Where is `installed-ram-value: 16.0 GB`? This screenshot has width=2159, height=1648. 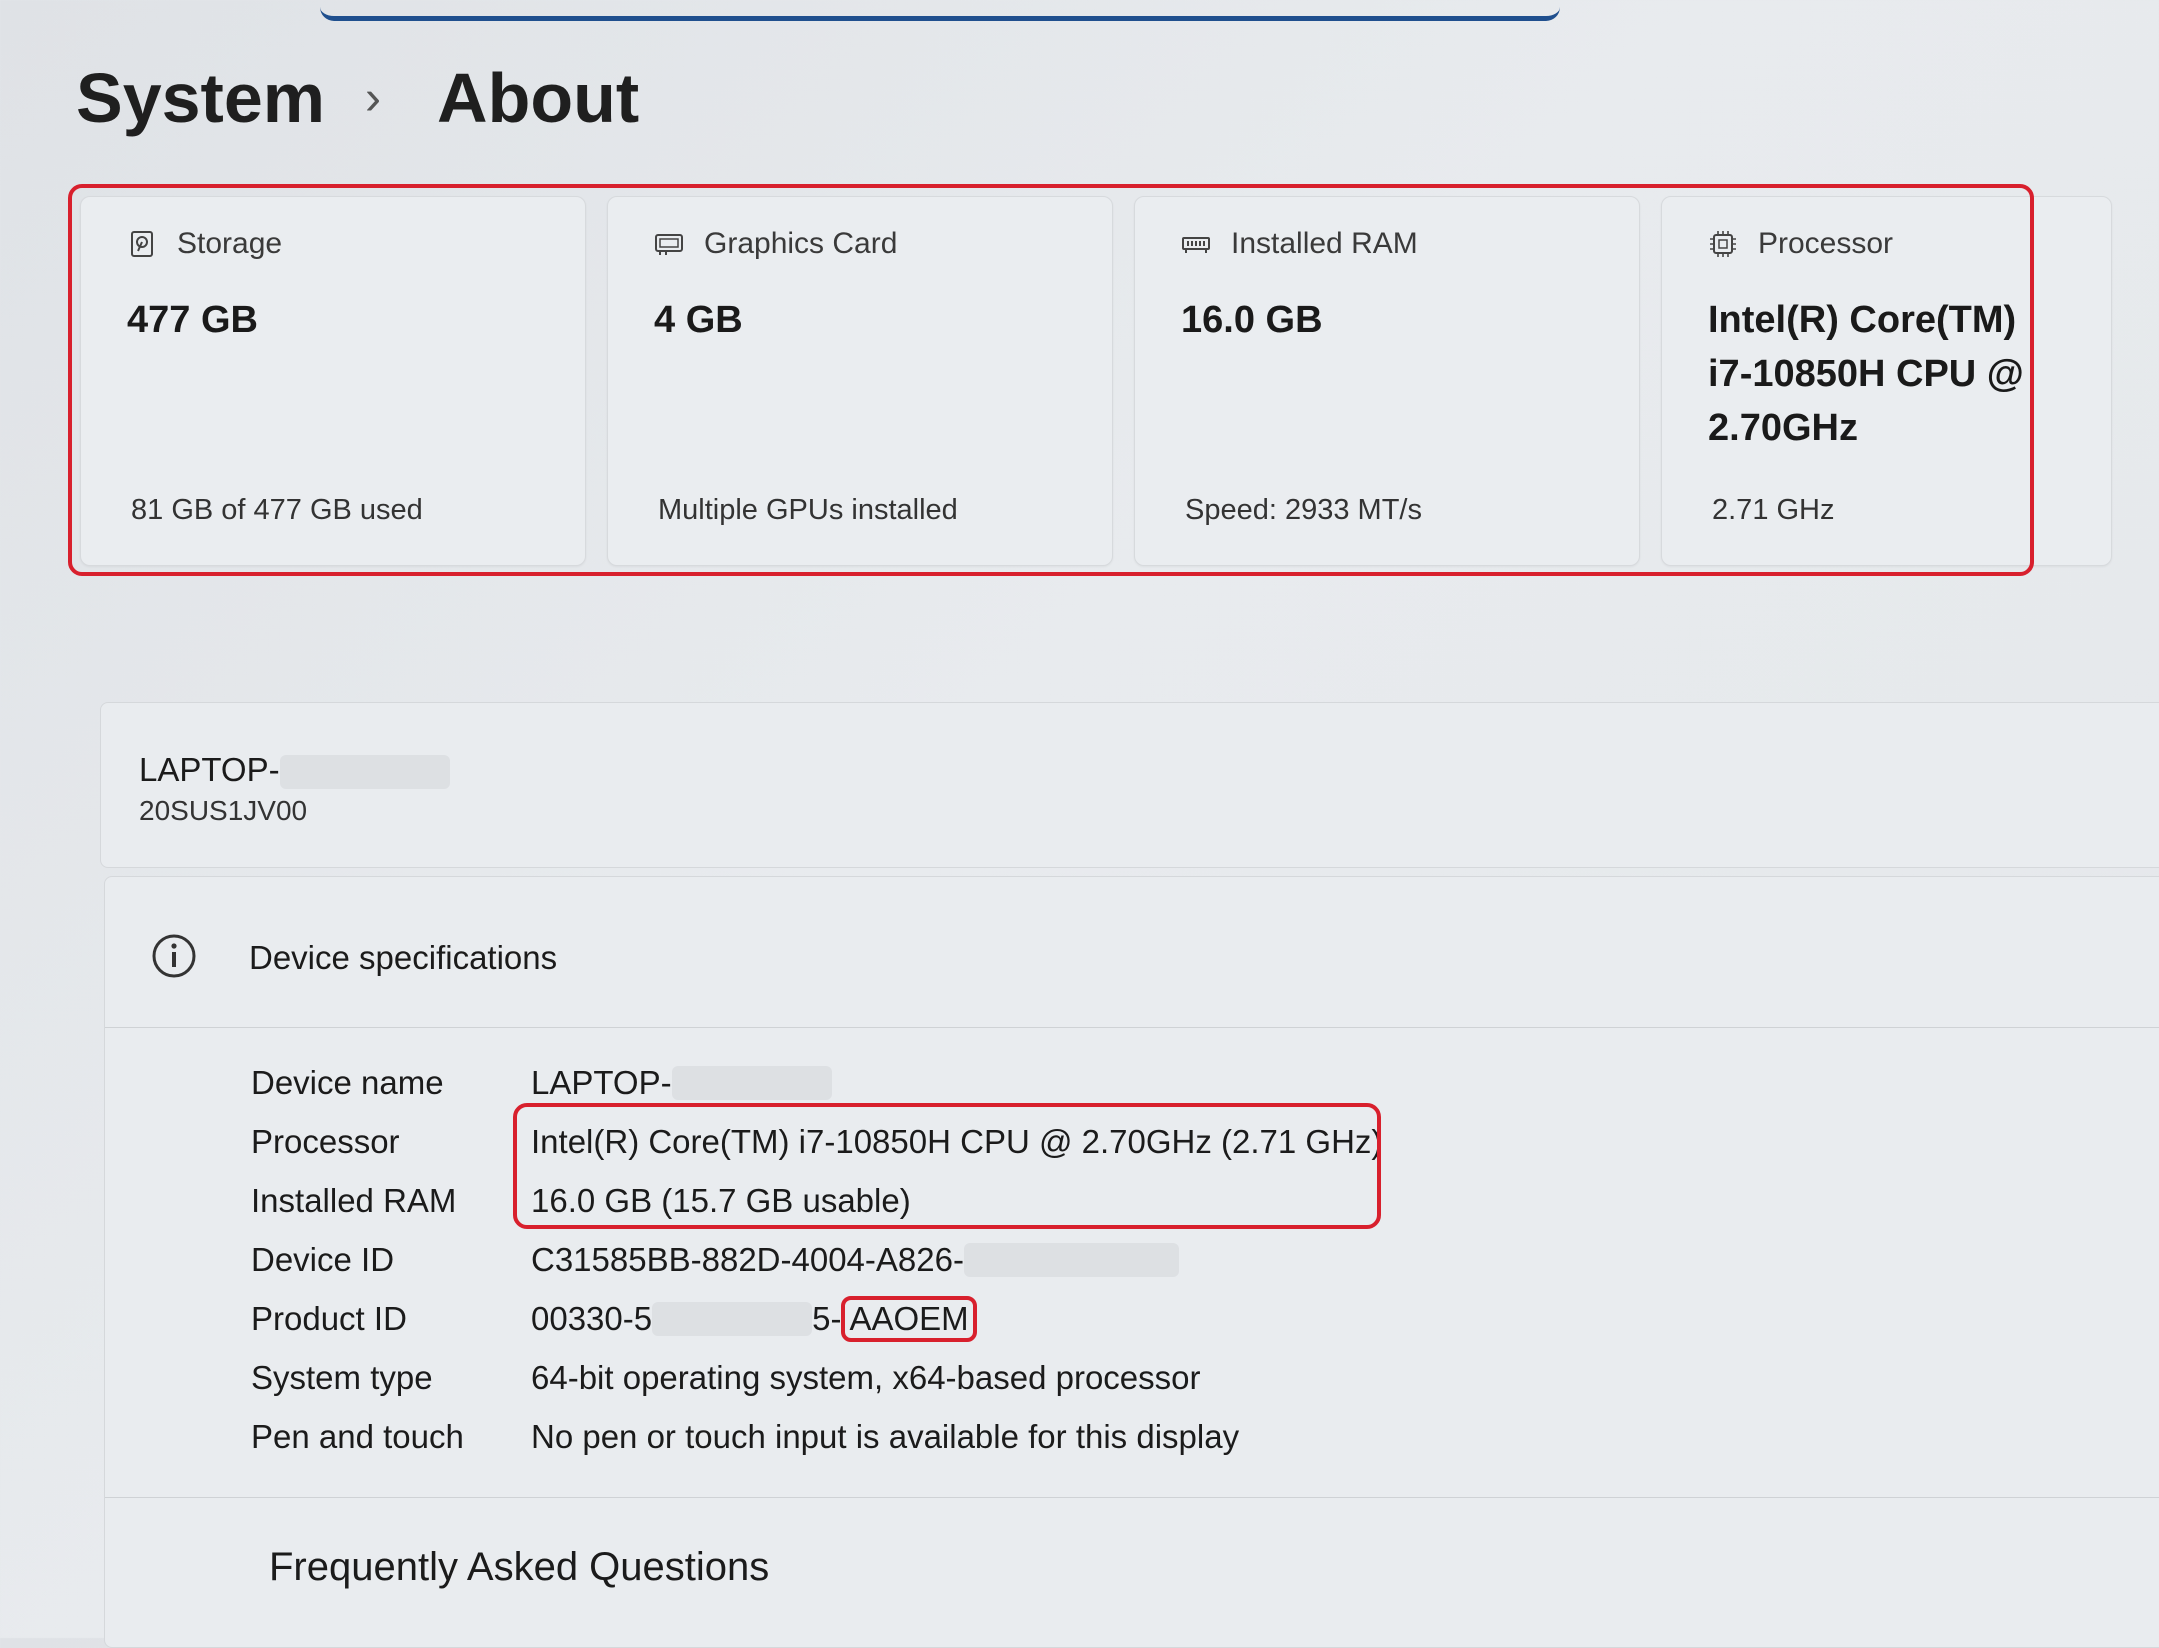
installed-ram-value: 16.0 GB is located at coordinates (1252, 320).